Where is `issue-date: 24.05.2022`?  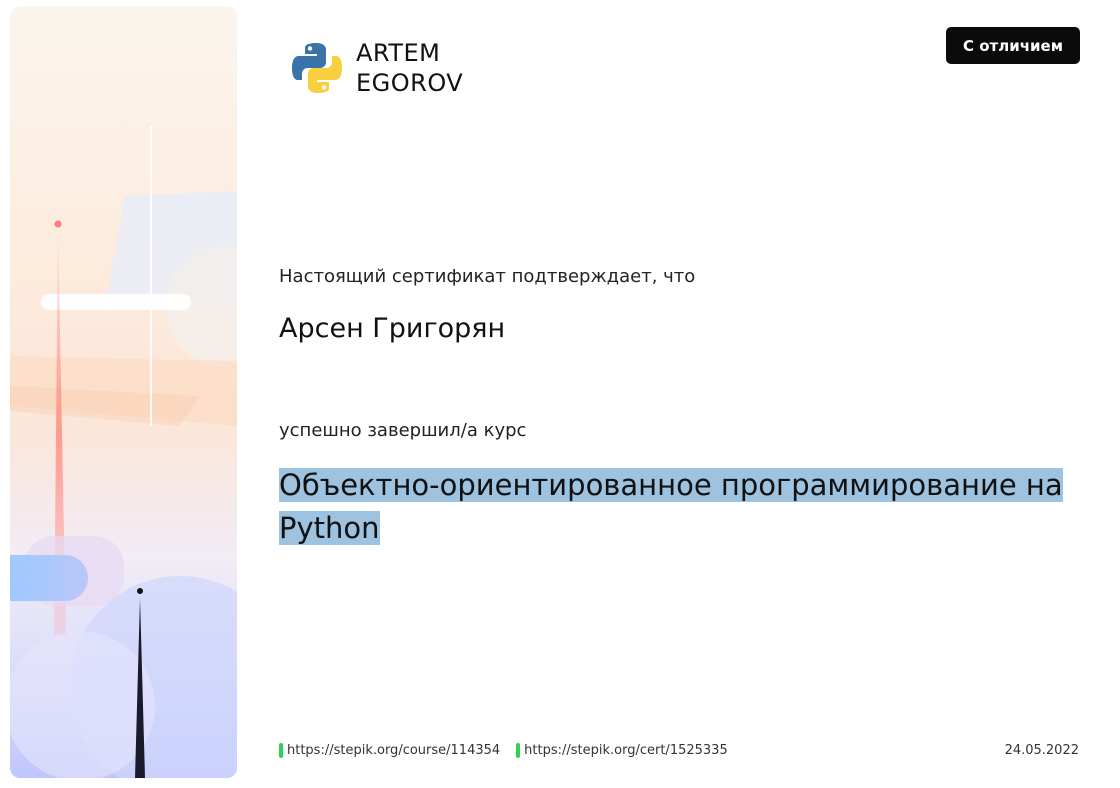 issue-date: 24.05.2022 is located at coordinates (1041, 750).